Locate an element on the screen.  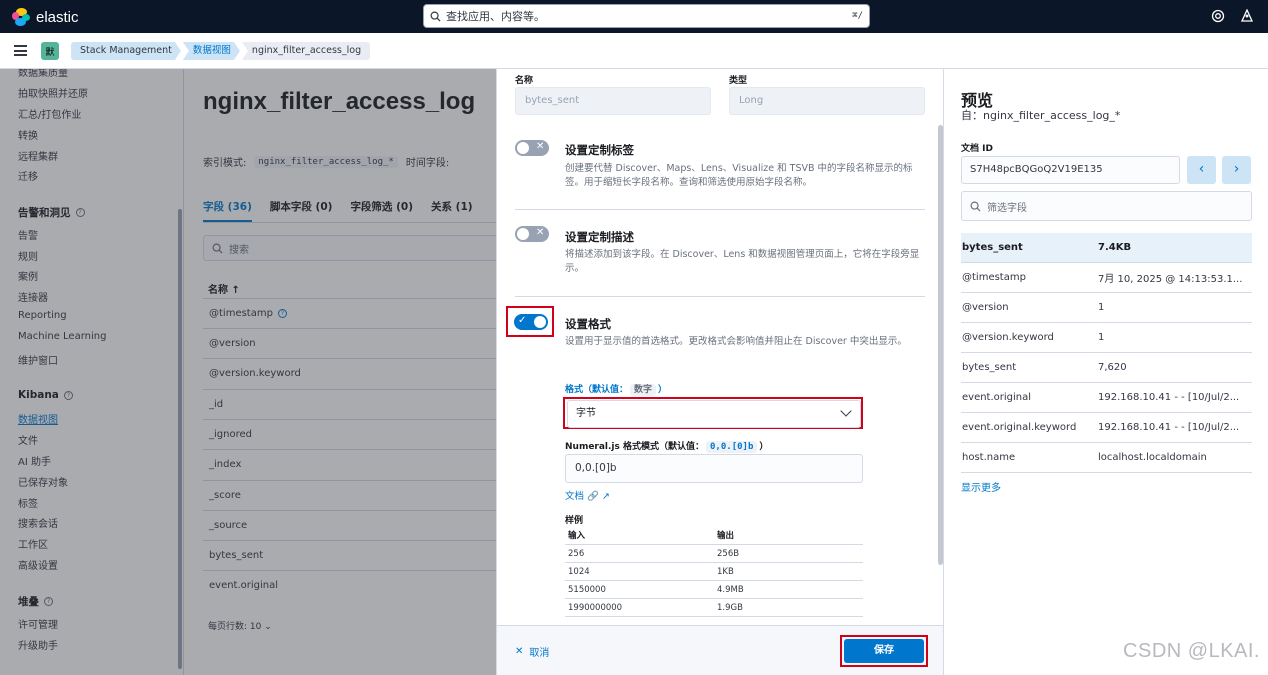
field-value: localhost.localdomain is located at coordinates (1152, 457).